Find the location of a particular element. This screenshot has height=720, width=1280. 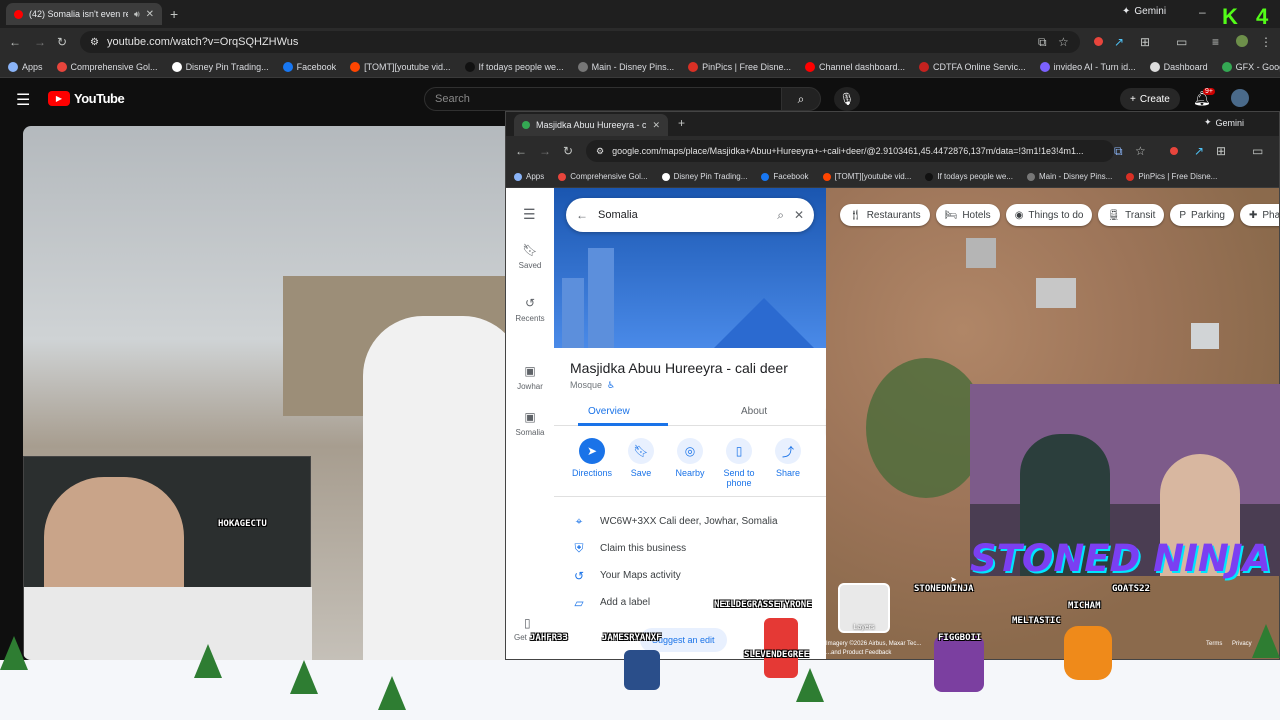

chip-pharm: ✚Pharm is located at coordinates (1259, 215).